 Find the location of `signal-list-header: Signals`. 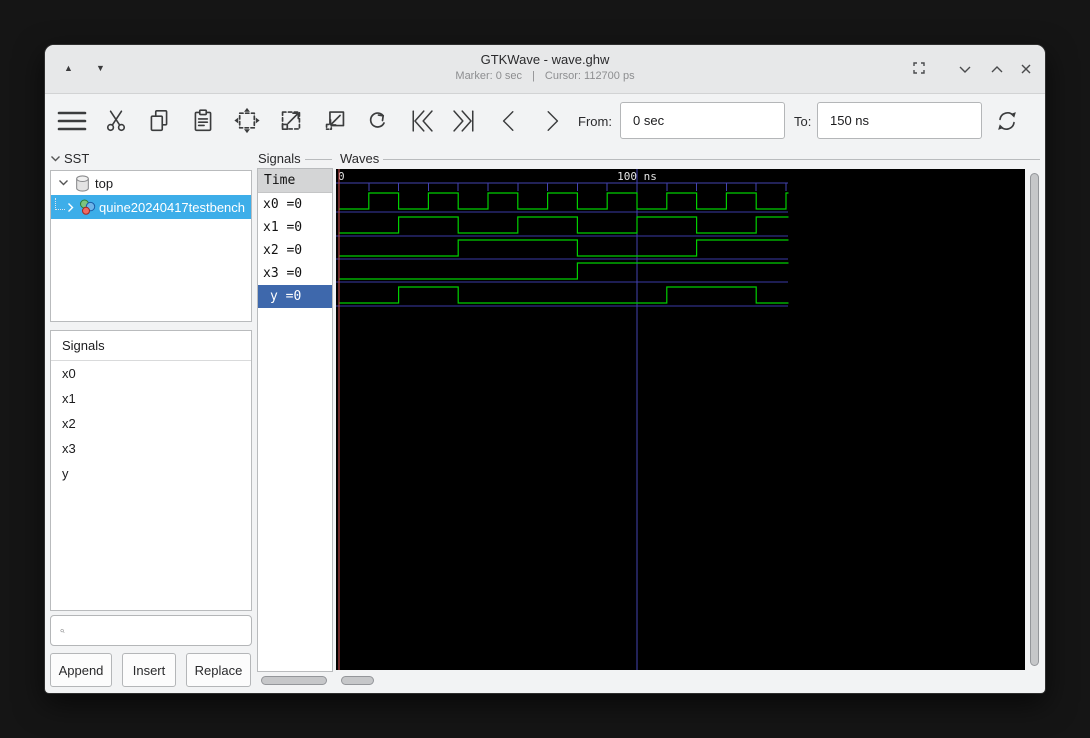

signal-list-header: Signals is located at coordinates (295, 158).